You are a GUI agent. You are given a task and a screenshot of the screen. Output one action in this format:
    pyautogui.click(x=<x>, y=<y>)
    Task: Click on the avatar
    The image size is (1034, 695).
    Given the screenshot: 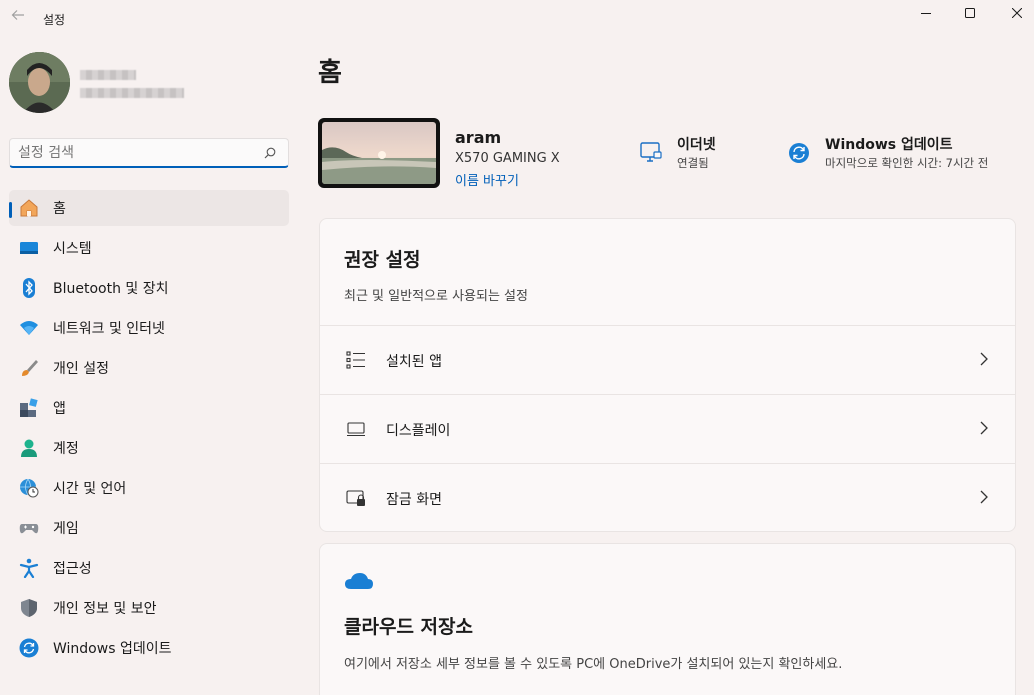 What is the action you would take?
    pyautogui.click(x=39, y=82)
    